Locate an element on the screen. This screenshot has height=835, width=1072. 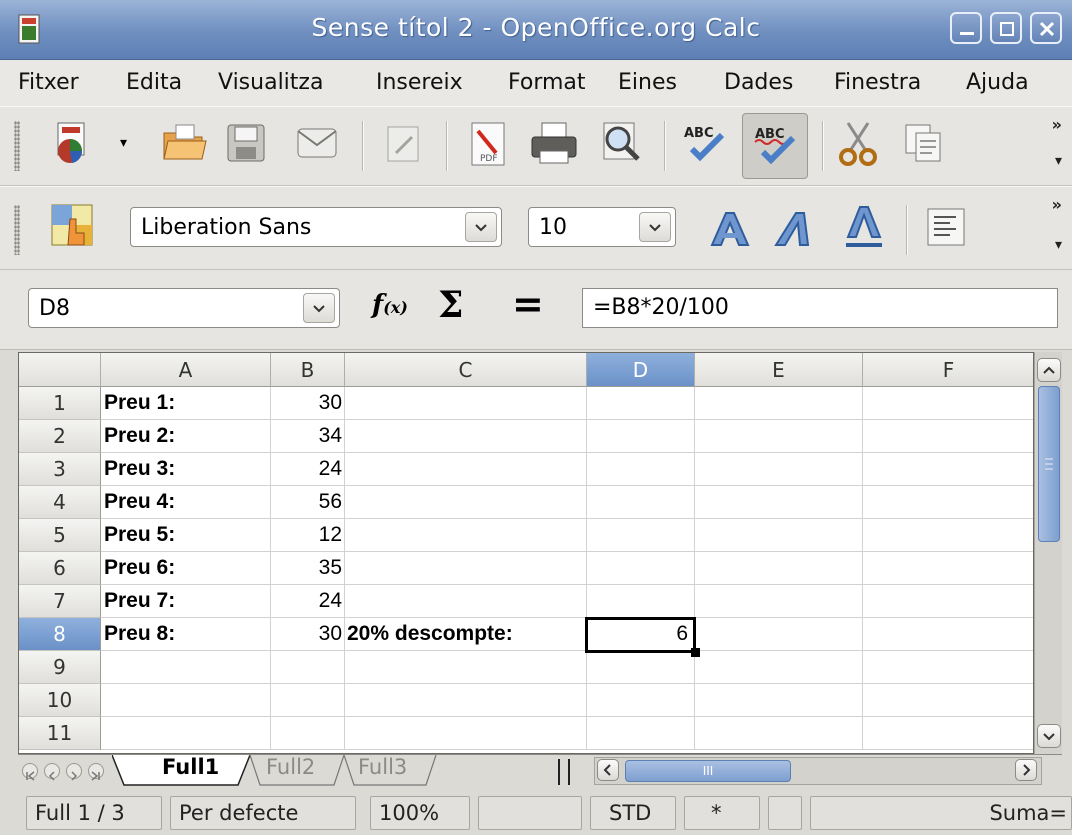
equals-function-icon: = is located at coordinates (528, 304).